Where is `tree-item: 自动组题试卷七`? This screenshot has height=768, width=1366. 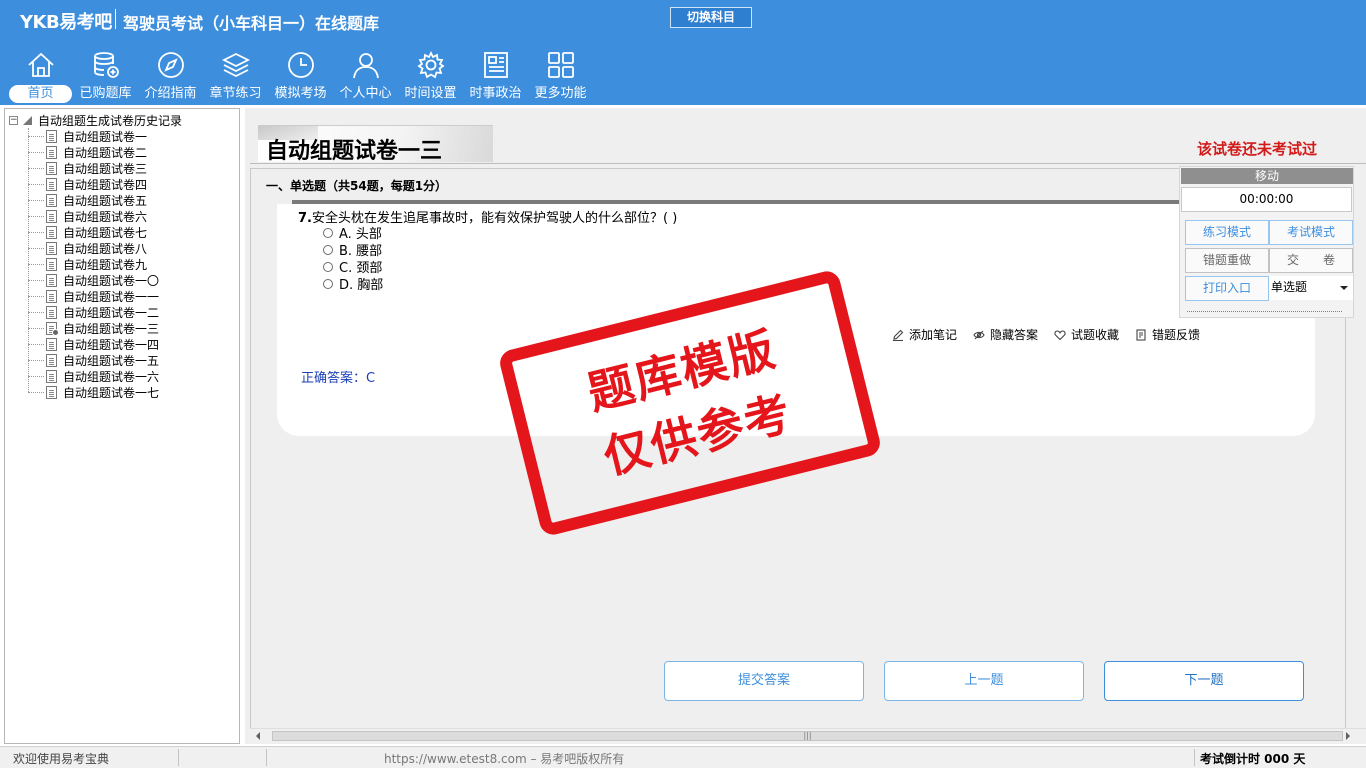 tree-item: 自动组题试卷七 is located at coordinates (93, 232).